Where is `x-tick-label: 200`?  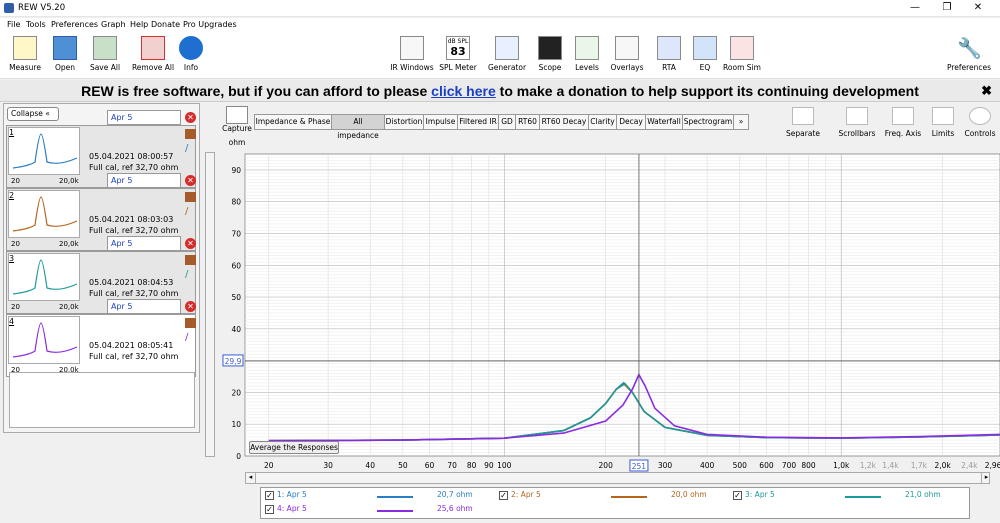 x-tick-label: 200 is located at coordinates (606, 465).